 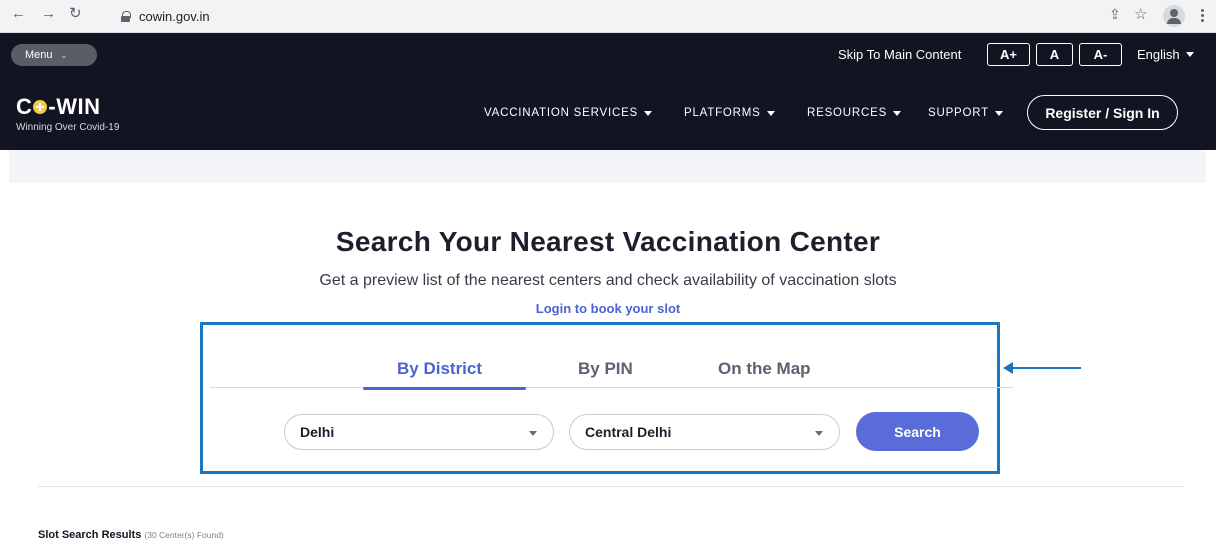 I want to click on login-to-book-link: Login to book your slot, so click(x=608, y=308).